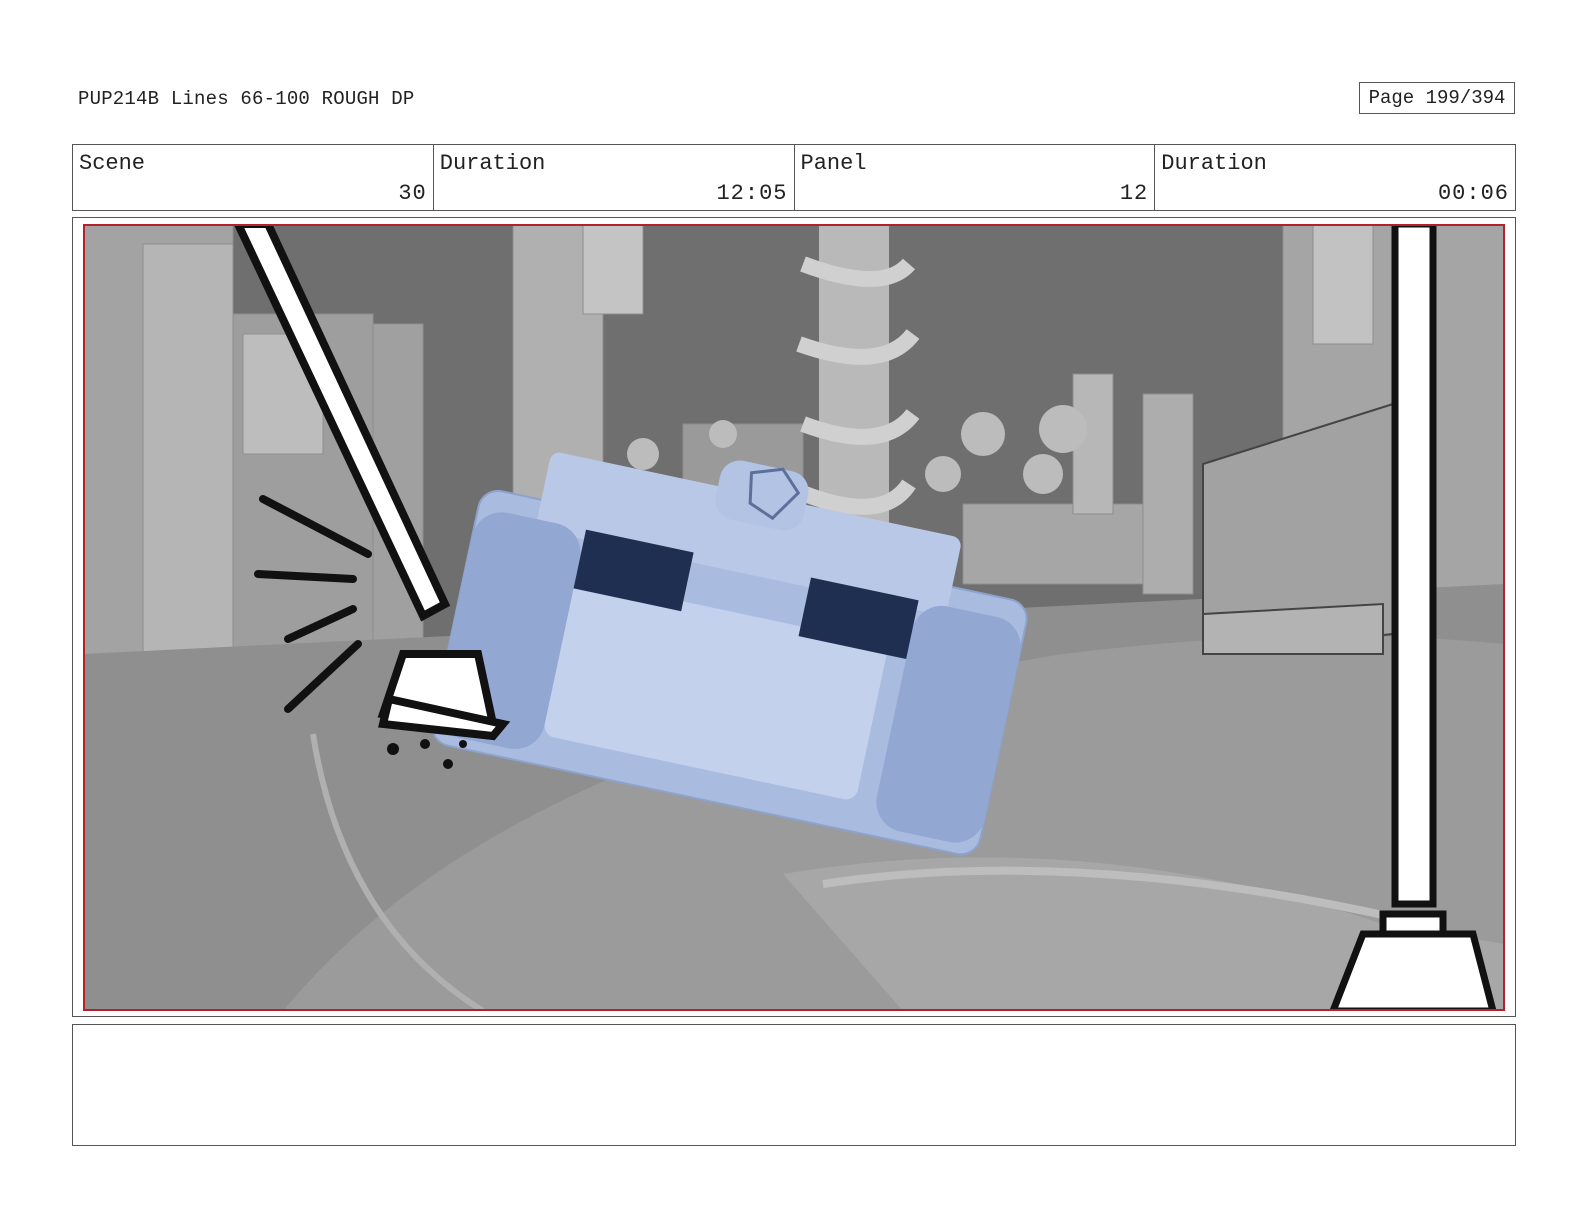 This screenshot has width=1582, height=1225. I want to click on scene-cell: Scene 30, so click(253, 177).